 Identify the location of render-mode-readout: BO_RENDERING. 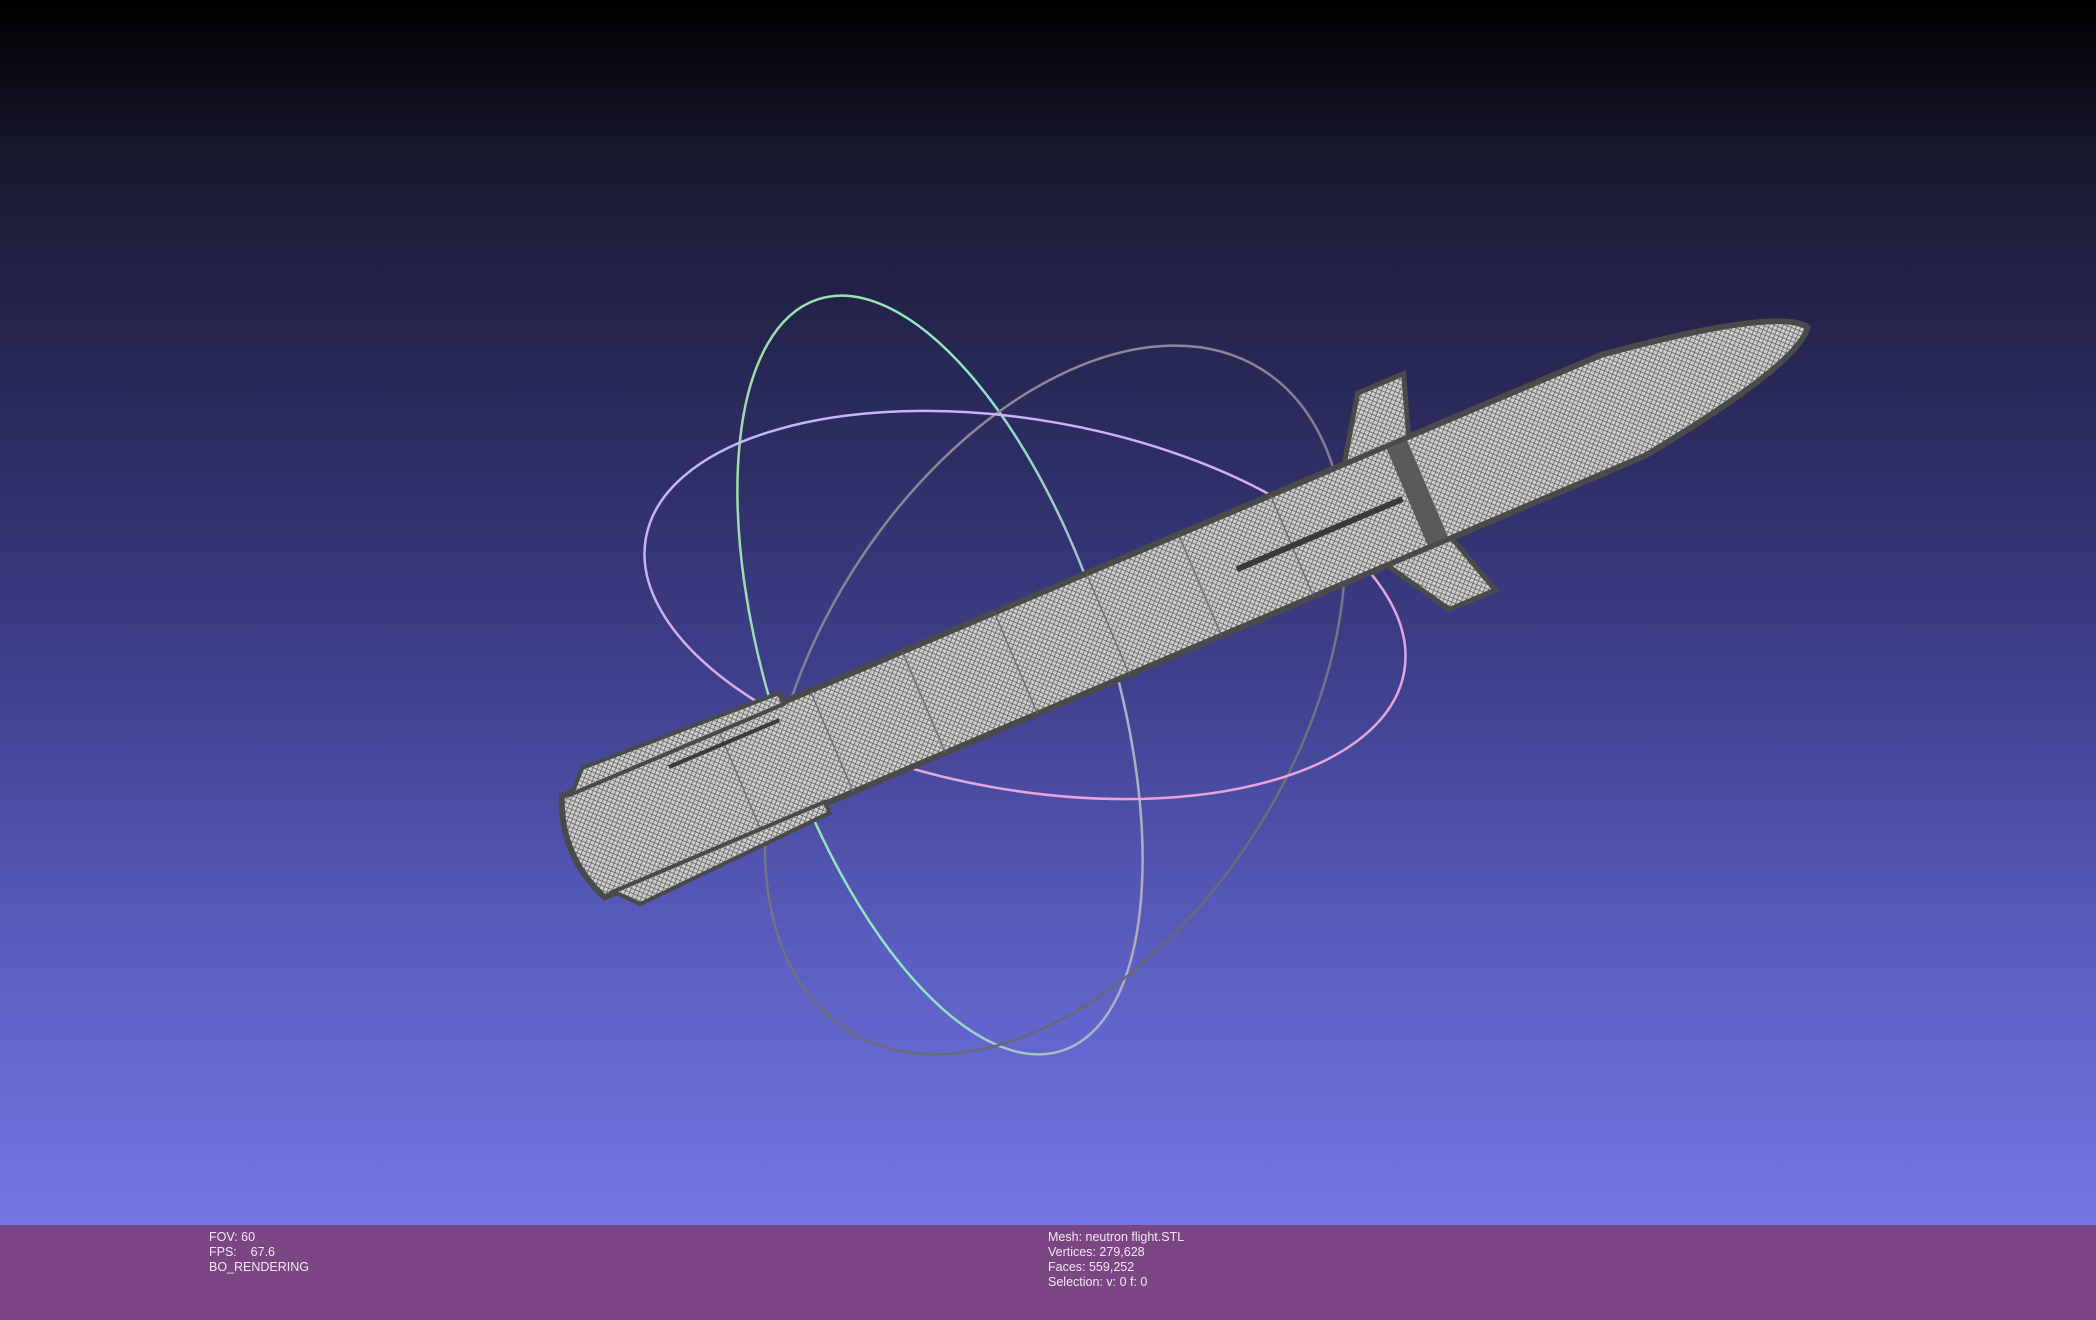
(259, 1267).